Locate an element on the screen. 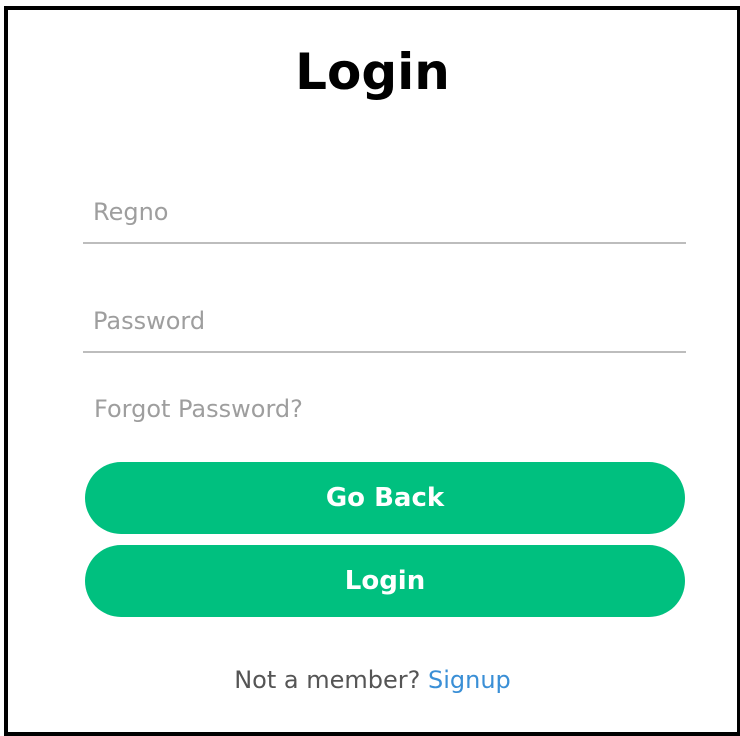 The width and height of the screenshot is (740, 736). forgot-password-link: Forgot Password? is located at coordinates (198, 409).